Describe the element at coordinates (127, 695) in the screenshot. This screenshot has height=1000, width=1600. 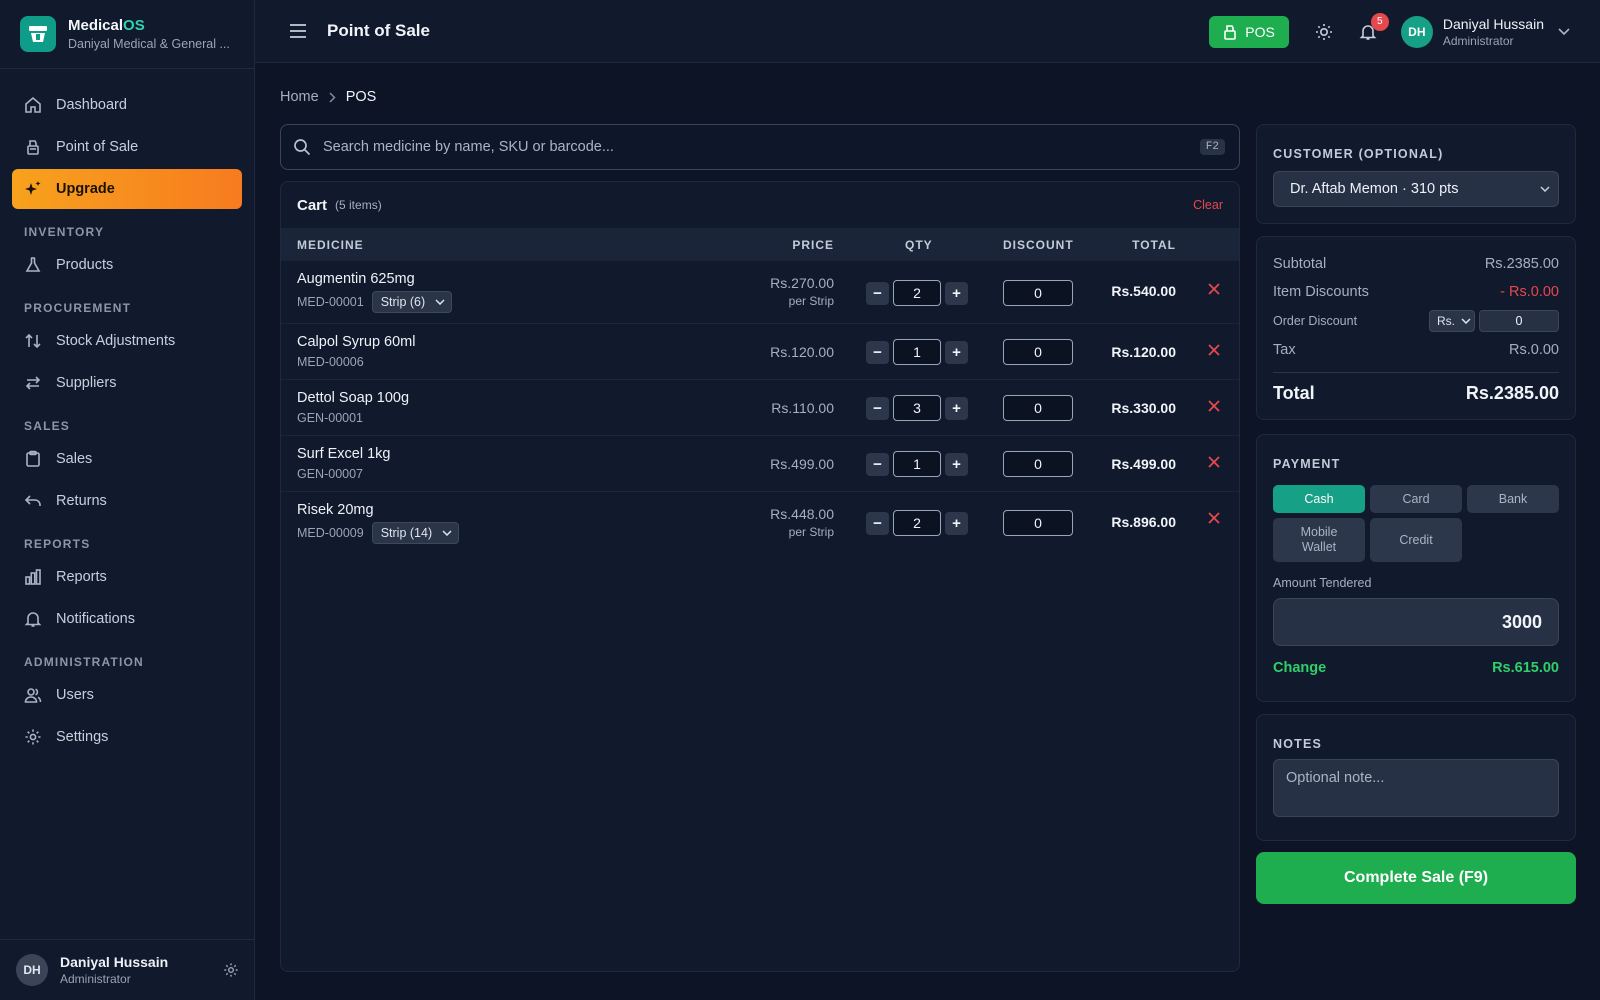
I see `sidebar-item-users: Users` at that location.